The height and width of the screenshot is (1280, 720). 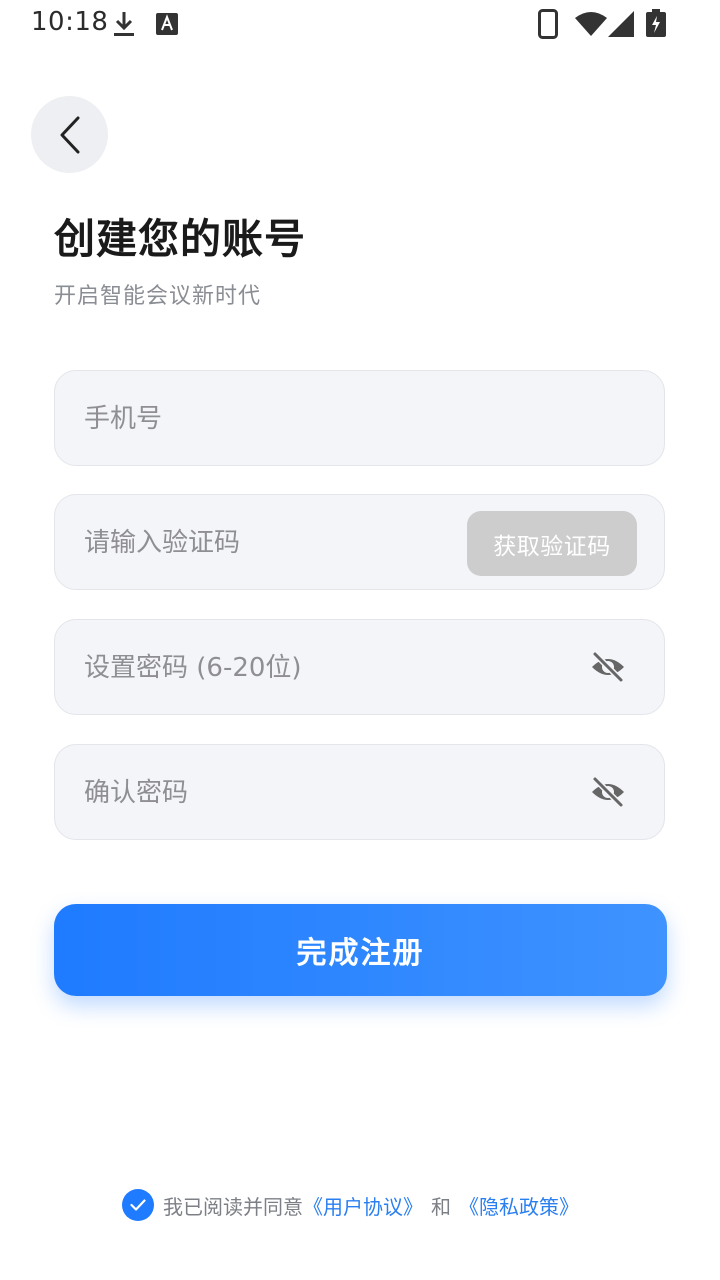 I want to click on page-title: 创建您的账号, so click(x=180, y=239).